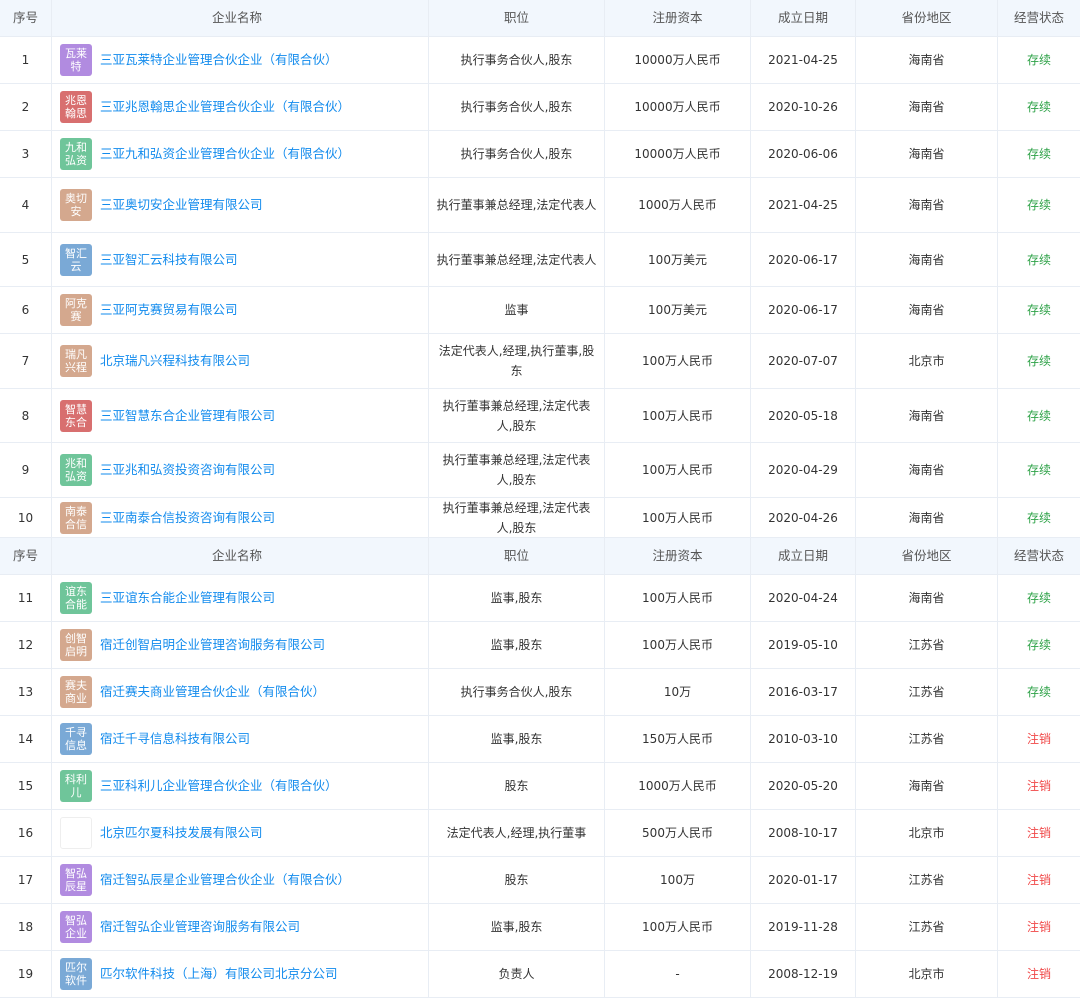  What do you see at coordinates (212, 645) in the screenshot?
I see `company-name-link: 宿迁创智启明企业管理咨询服务有限公司` at bounding box center [212, 645].